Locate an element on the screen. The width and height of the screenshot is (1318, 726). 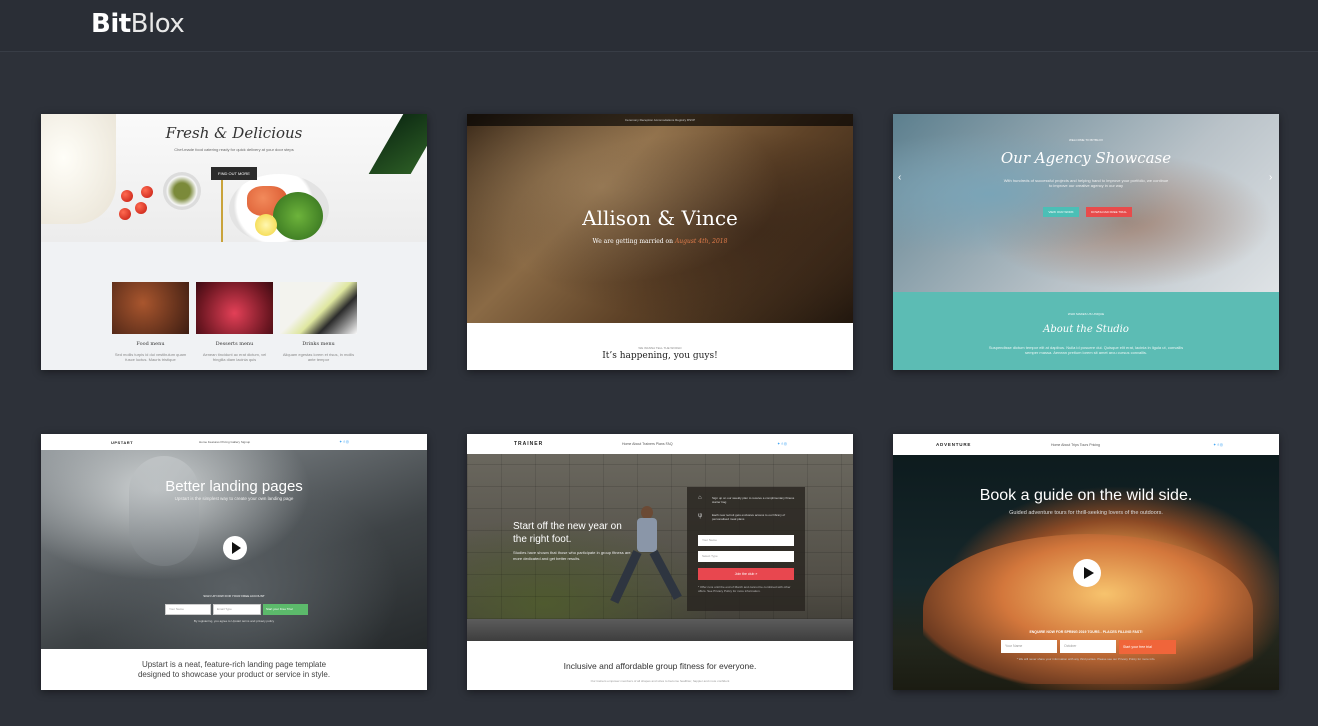
find-out-more-button: FIND OUT MORE is located at coordinates (234, 173).